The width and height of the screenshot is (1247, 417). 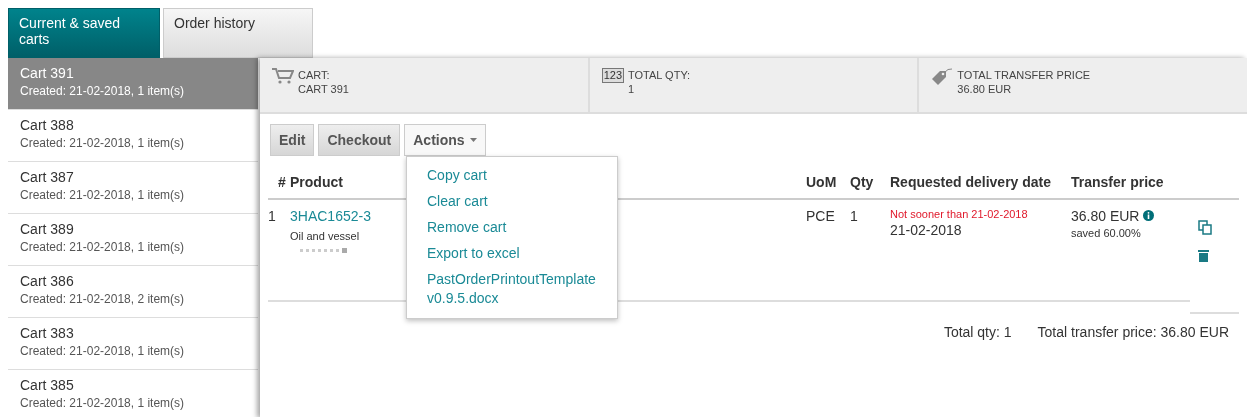 What do you see at coordinates (292, 140) in the screenshot?
I see `toolbar-button: Edit` at bounding box center [292, 140].